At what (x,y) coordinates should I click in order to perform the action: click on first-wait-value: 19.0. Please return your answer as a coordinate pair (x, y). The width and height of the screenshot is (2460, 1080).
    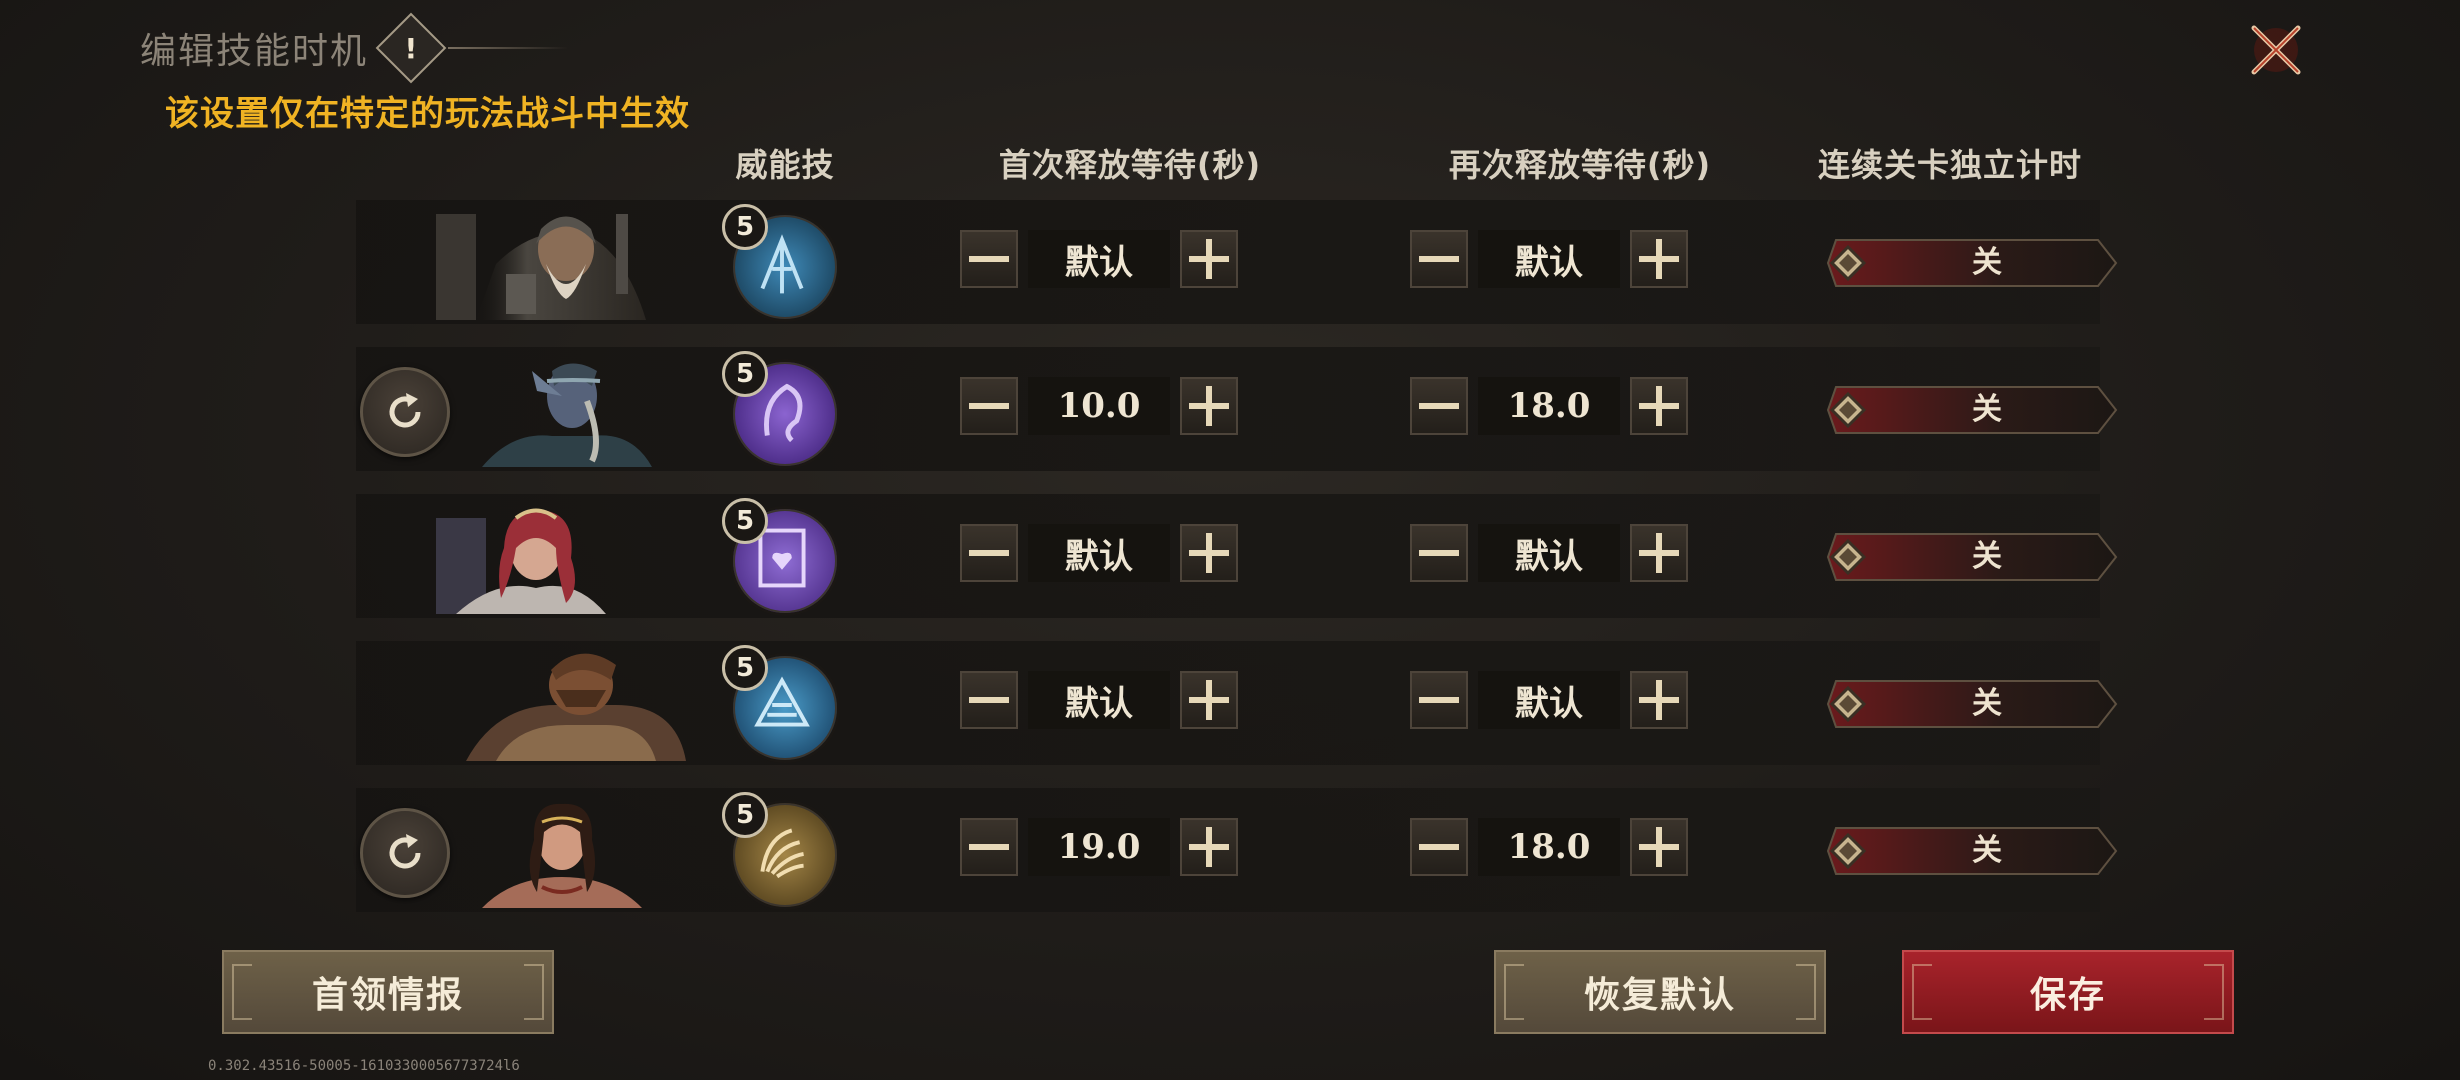
    Looking at the image, I should click on (1099, 847).